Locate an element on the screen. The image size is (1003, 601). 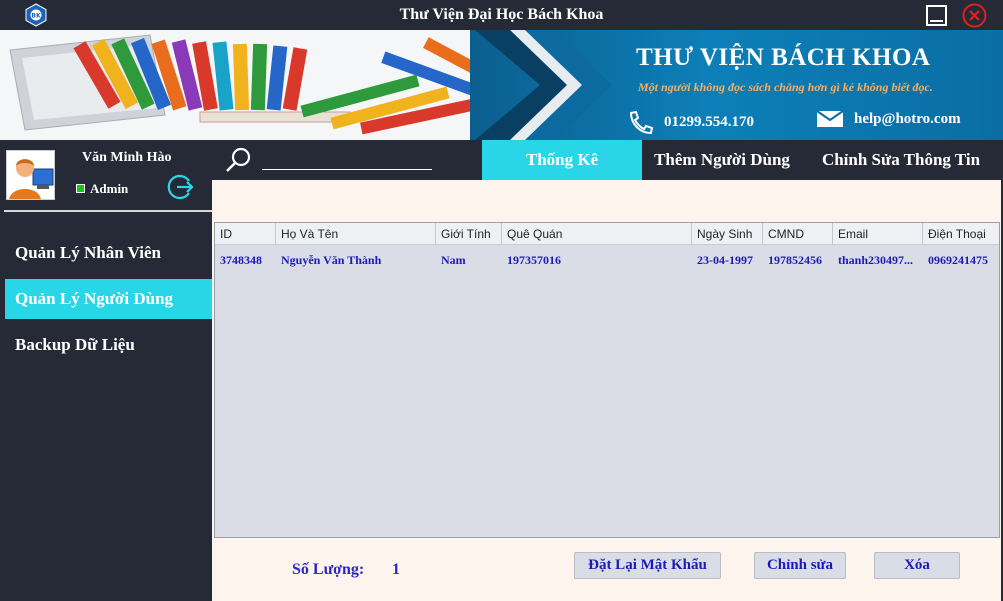
column-header-hometown: Quê Quán is located at coordinates (597, 234).